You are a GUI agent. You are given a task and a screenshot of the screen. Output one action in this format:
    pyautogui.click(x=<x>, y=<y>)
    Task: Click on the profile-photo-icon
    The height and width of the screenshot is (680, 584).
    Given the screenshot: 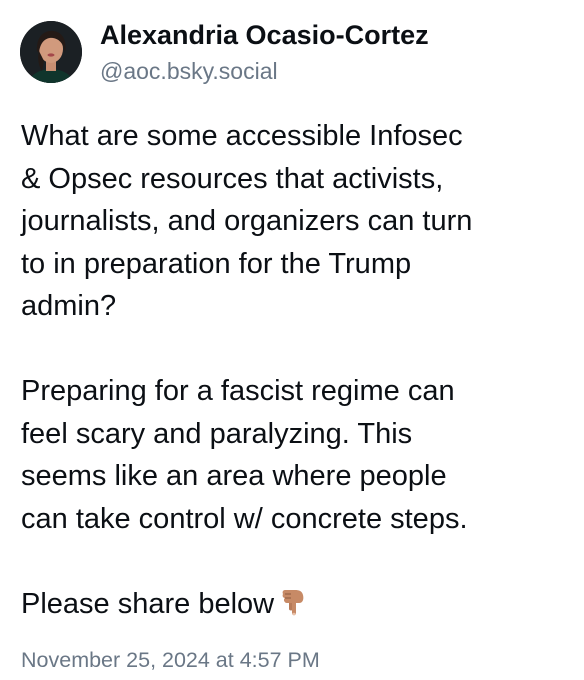 What is the action you would take?
    pyautogui.click(x=51, y=52)
    